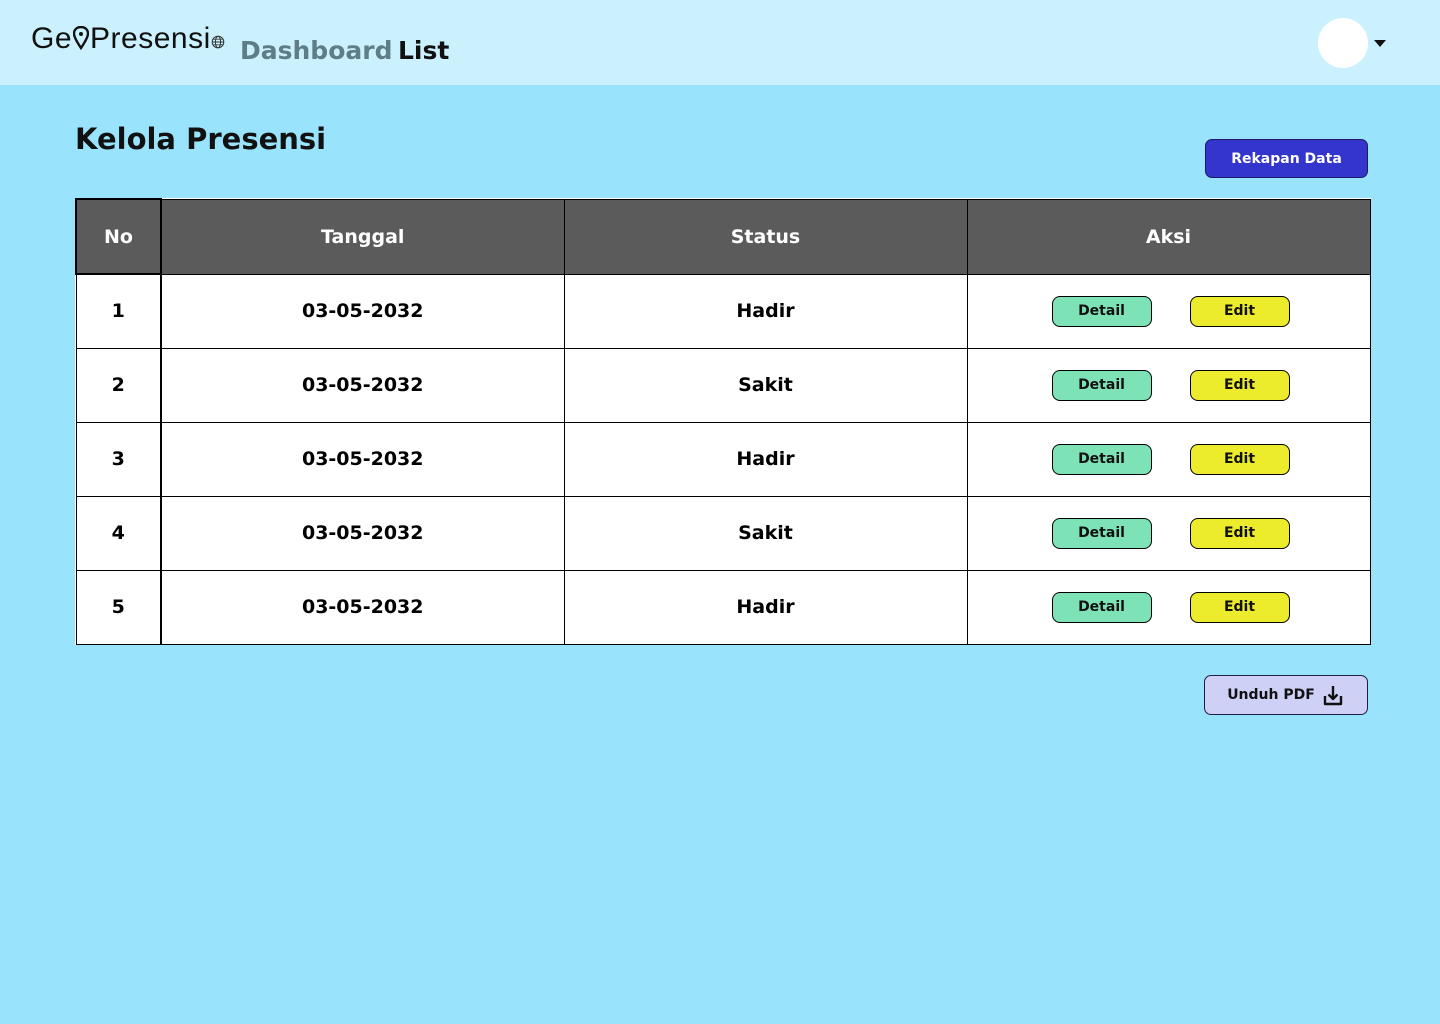  I want to click on table-row: 3 03-05-2032 Hadir Detail Edit, so click(723, 459).